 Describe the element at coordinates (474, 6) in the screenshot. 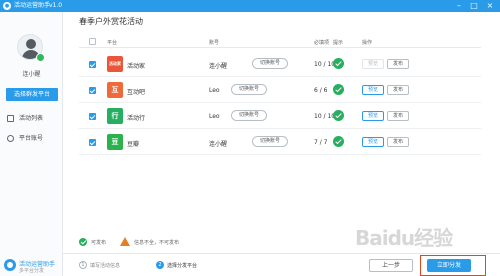

I see `maximize-button: □` at that location.